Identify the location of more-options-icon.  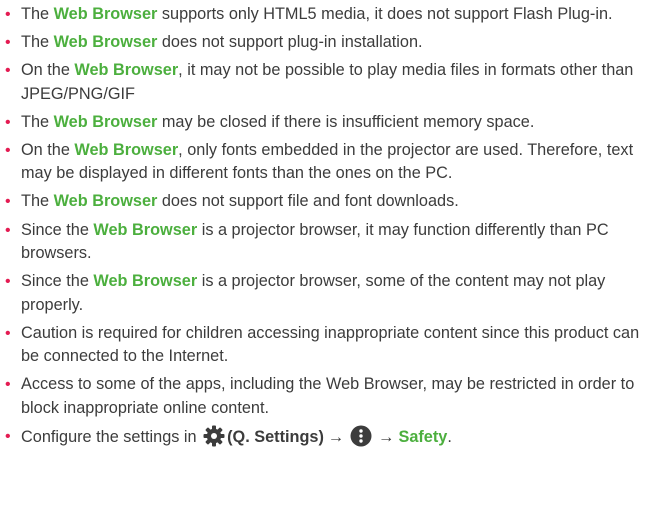
(361, 440).